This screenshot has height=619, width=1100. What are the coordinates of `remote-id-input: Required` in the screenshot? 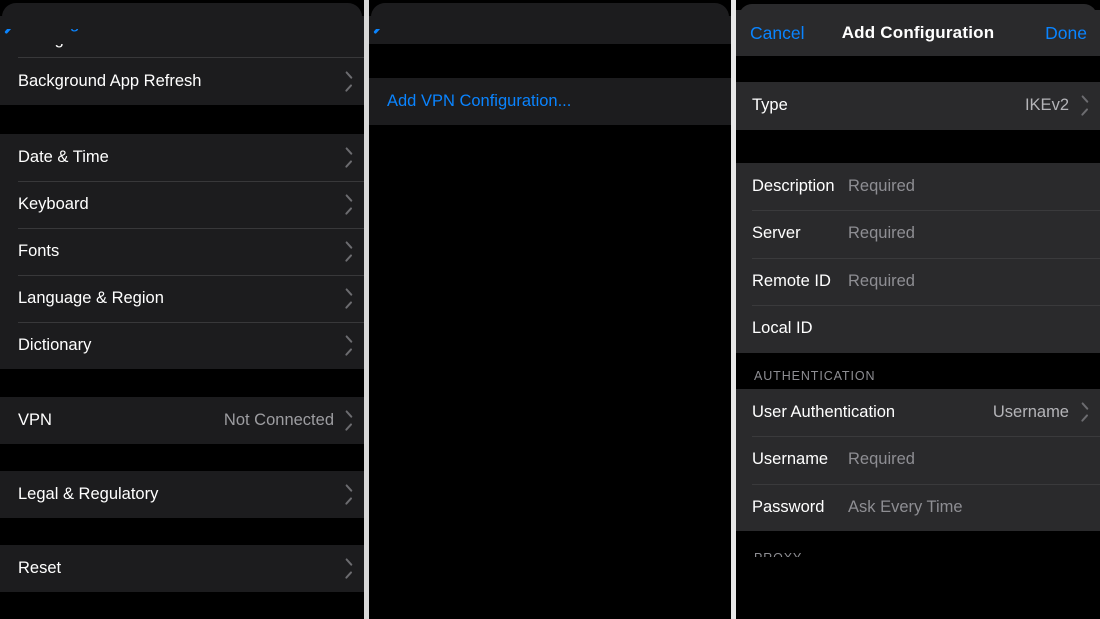 It's located at (881, 281).